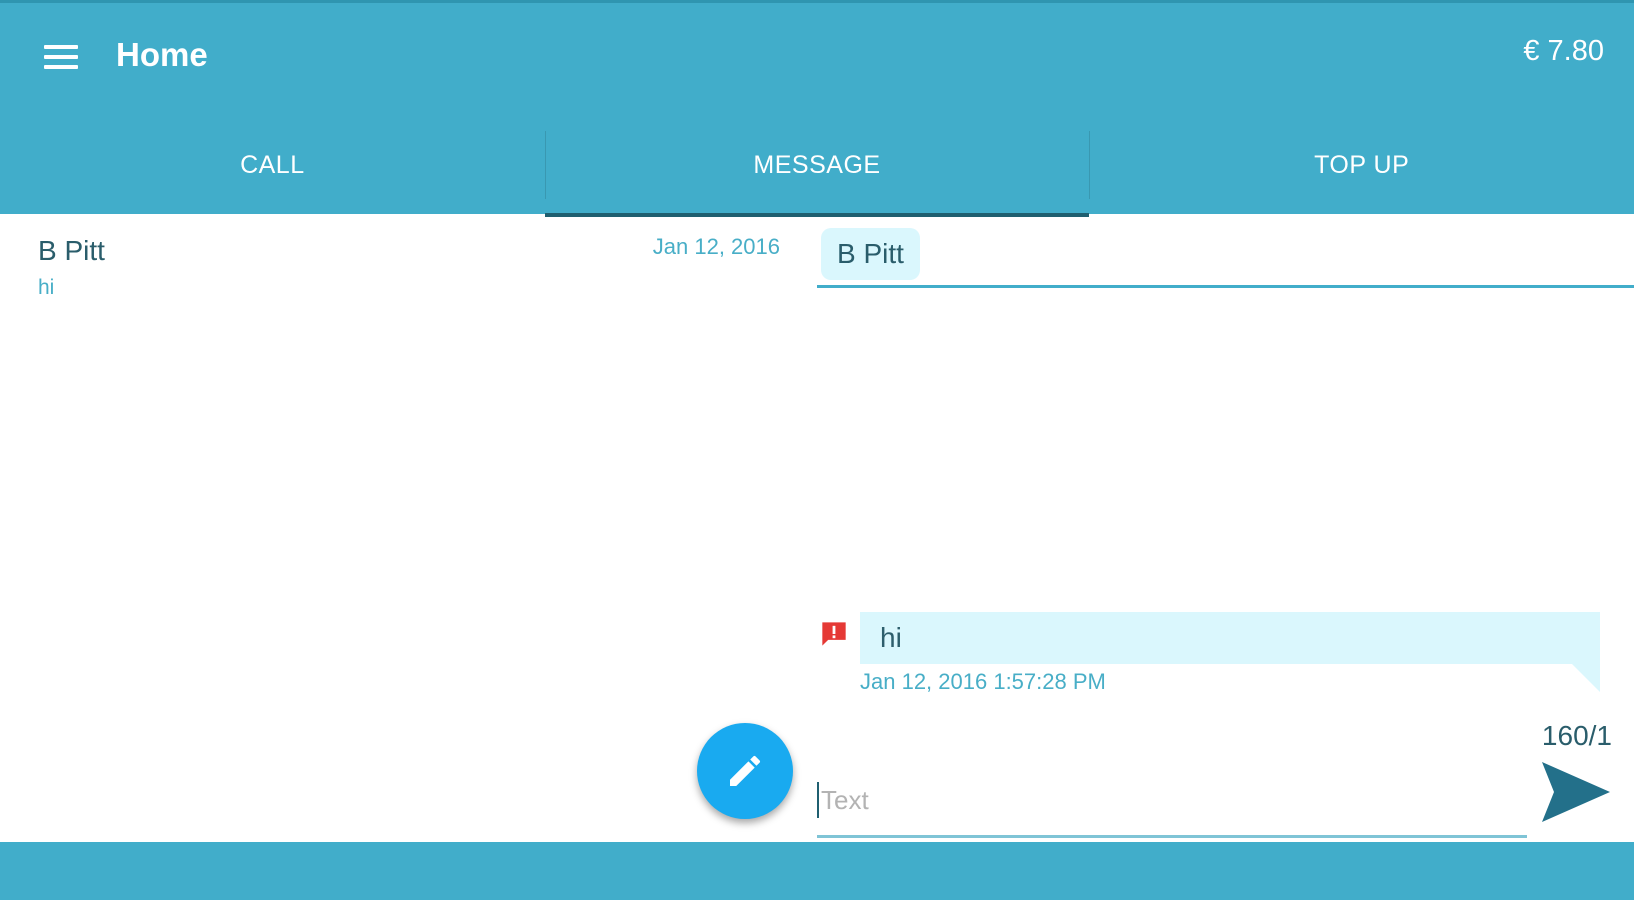 This screenshot has width=1634, height=900. Describe the element at coordinates (162, 54) in the screenshot. I see `page-title: Home` at that location.